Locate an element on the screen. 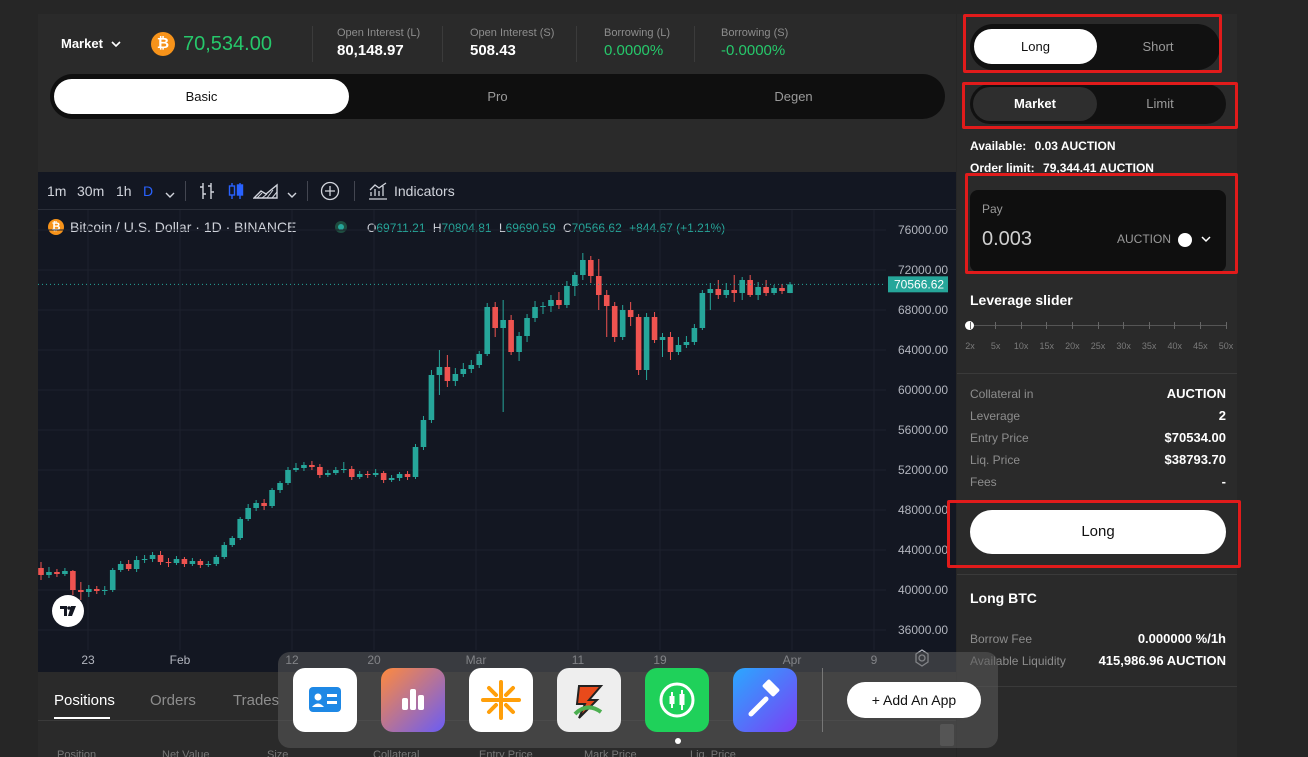 The image size is (1308, 757). dock-app-trading is located at coordinates (677, 700).